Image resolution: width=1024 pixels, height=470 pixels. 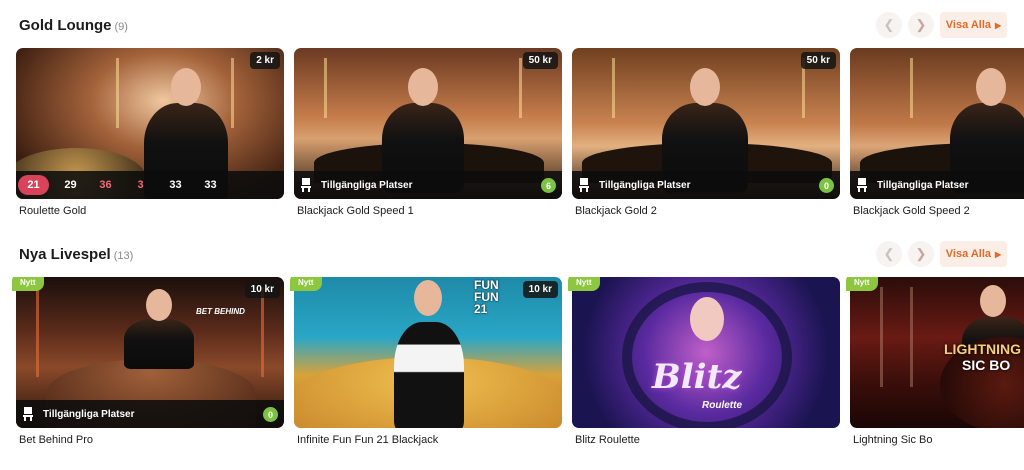 I want to click on section-title-text: Nya Livespel, so click(x=65, y=254).